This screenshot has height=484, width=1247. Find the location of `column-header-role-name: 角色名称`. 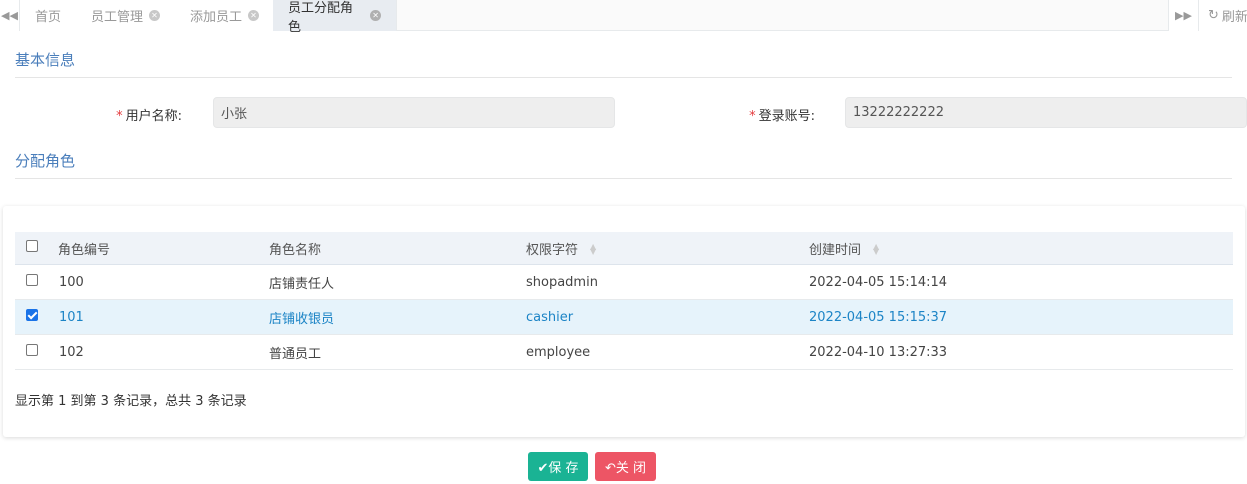

column-header-role-name: 角色名称 is located at coordinates (295, 248).